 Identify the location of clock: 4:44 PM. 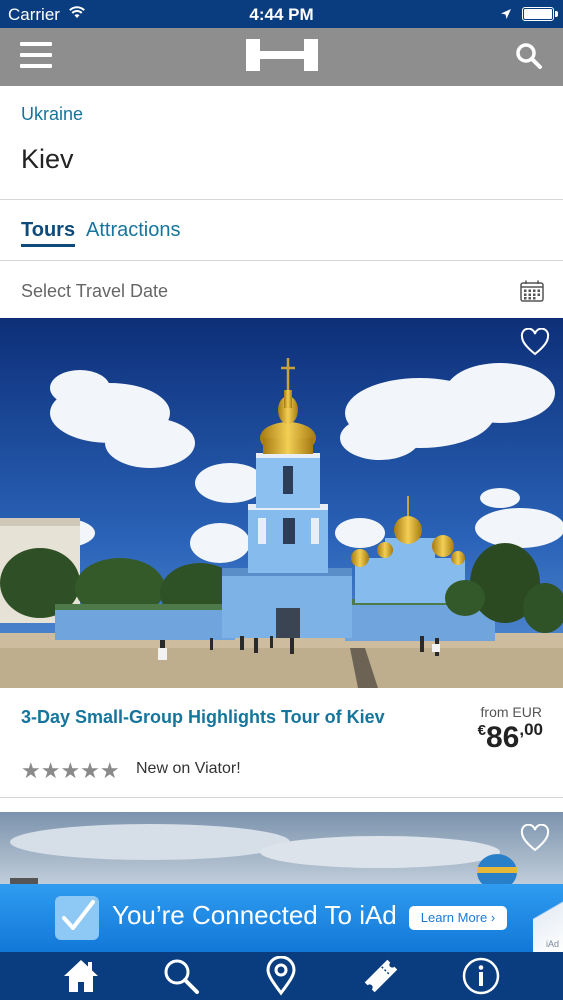
(281, 14).